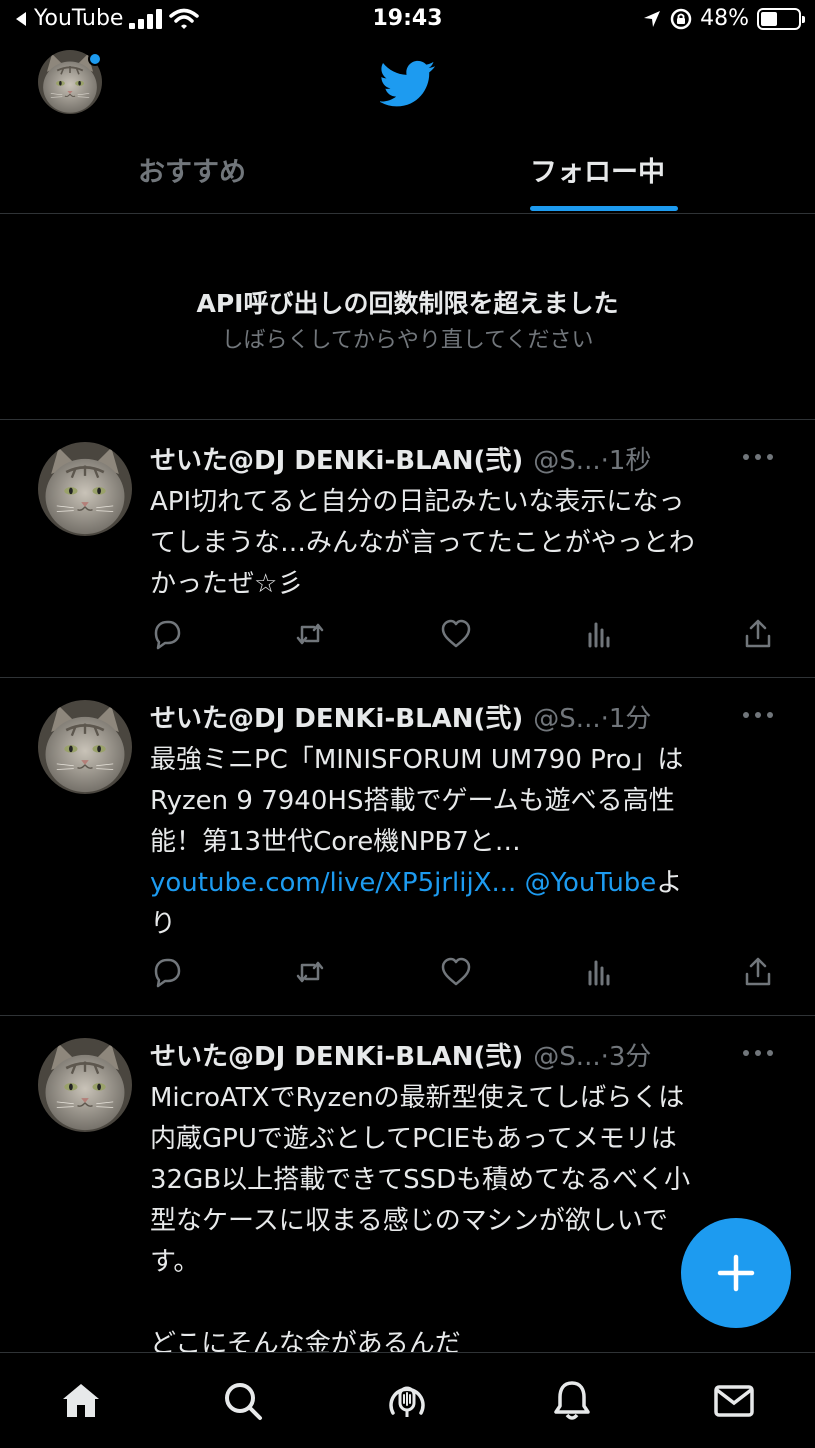  What do you see at coordinates (192, 169) in the screenshot?
I see `tab-recommended: おすすめ` at bounding box center [192, 169].